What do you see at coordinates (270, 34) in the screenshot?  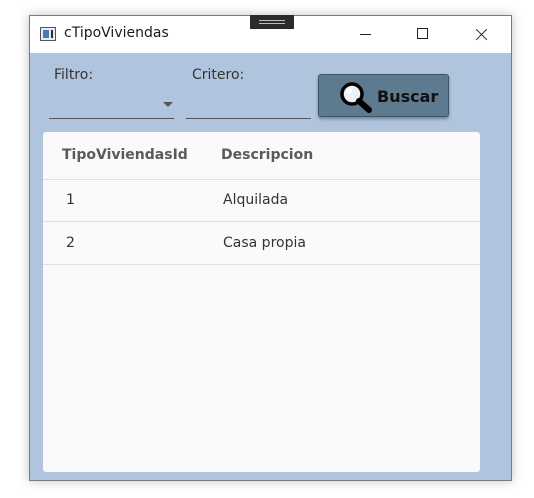 I see `title-bar: cTipoViviendas` at bounding box center [270, 34].